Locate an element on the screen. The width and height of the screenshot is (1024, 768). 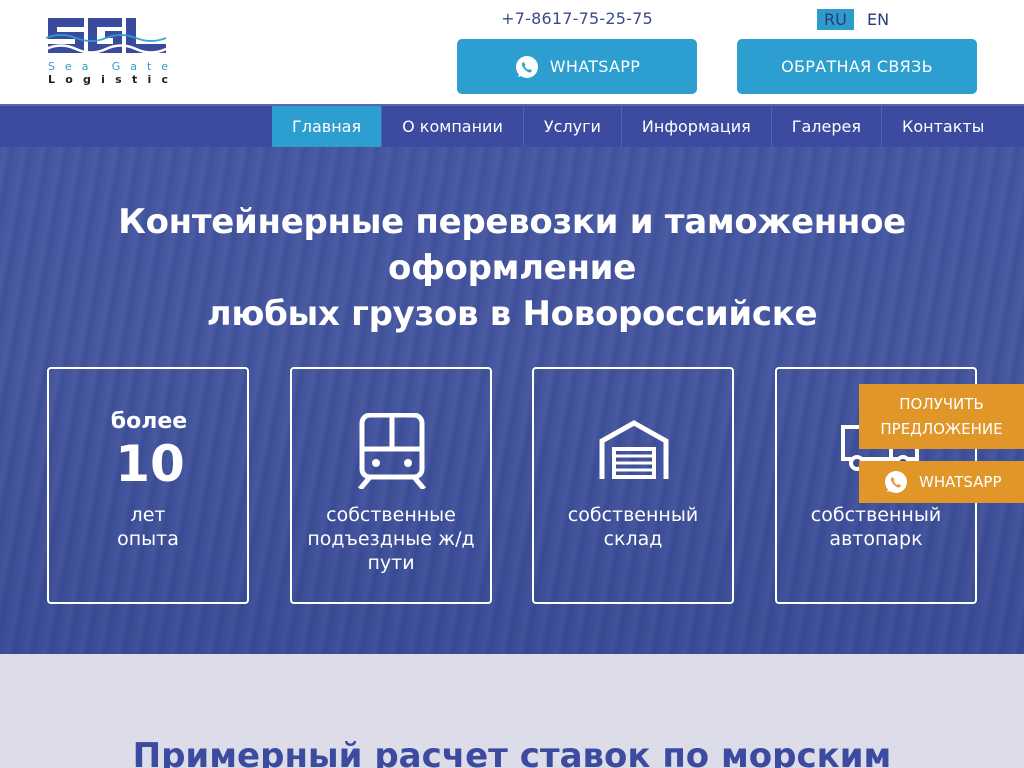
fleet-label-2: автопарк is located at coordinates (876, 539).